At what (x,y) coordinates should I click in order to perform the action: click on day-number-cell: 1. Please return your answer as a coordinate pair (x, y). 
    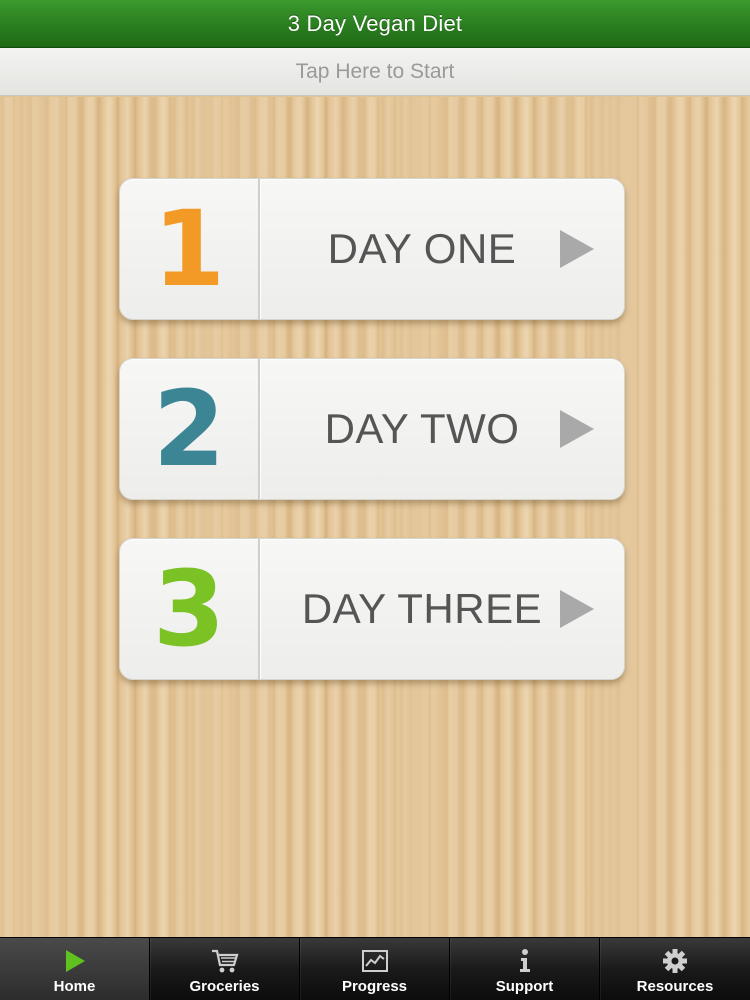
    Looking at the image, I should click on (190, 249).